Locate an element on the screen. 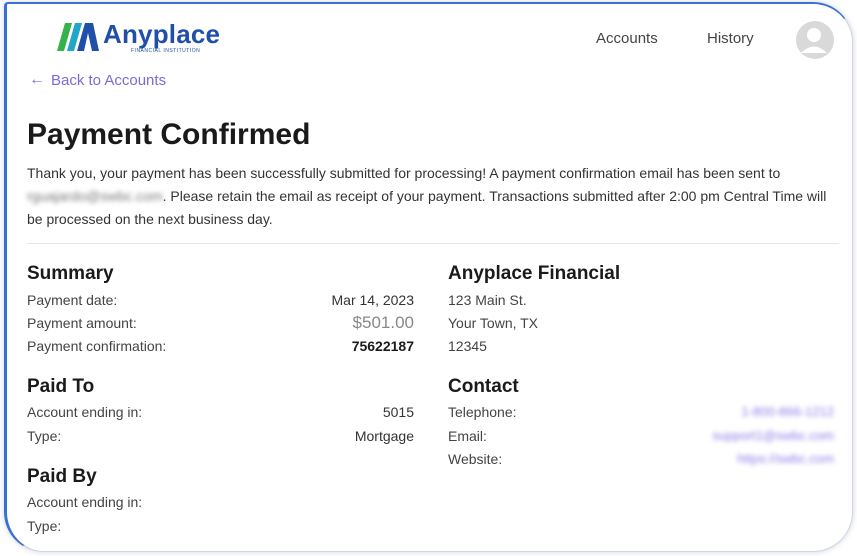 This screenshot has height=556, width=857. payment-amount-value: $501.00 is located at coordinates (383, 322).